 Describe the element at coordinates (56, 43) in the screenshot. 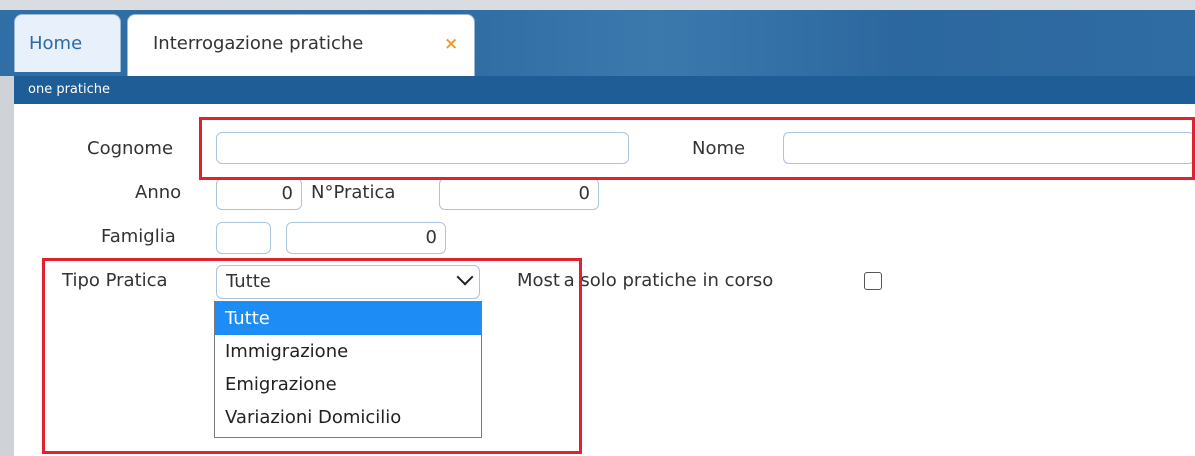

I see `tab-home-label: Home` at that location.